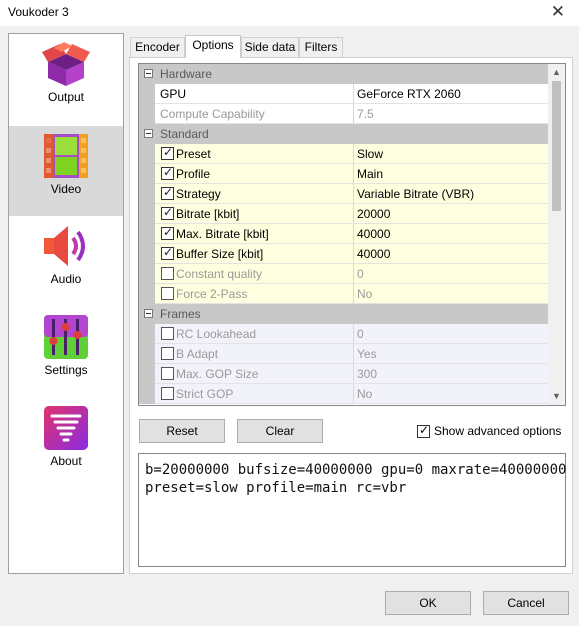 The image size is (579, 626). Describe the element at coordinates (66, 279) in the screenshot. I see `sidebar-item-label: Audio` at that location.